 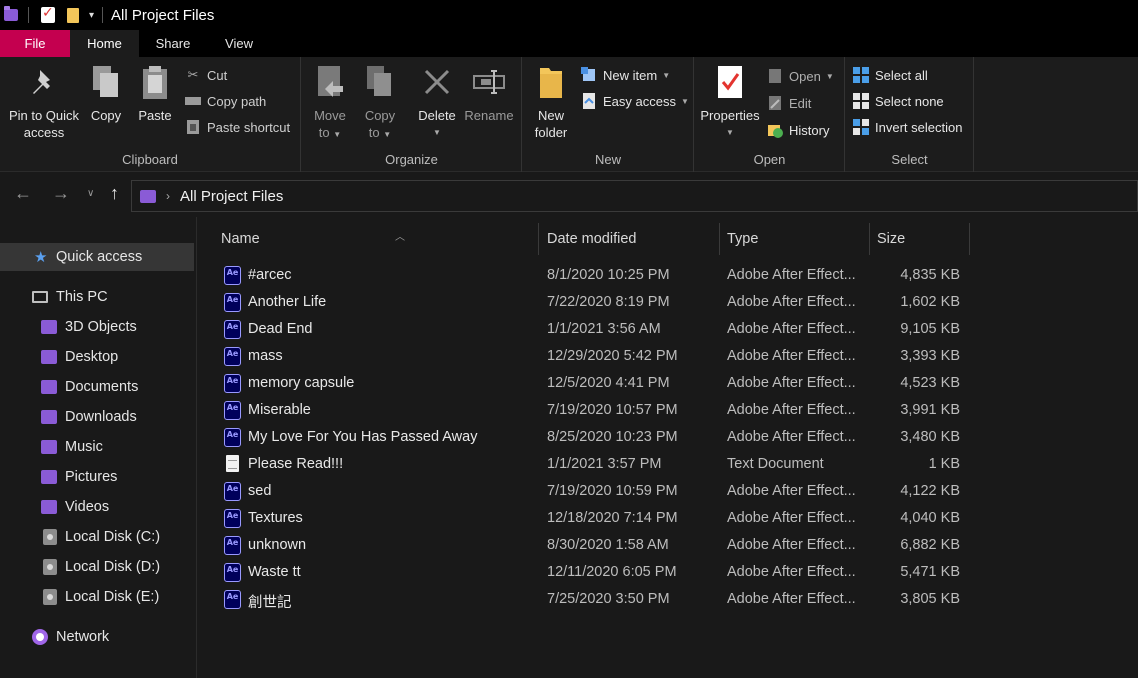 I want to click on tab-share: Share, so click(x=173, y=43).